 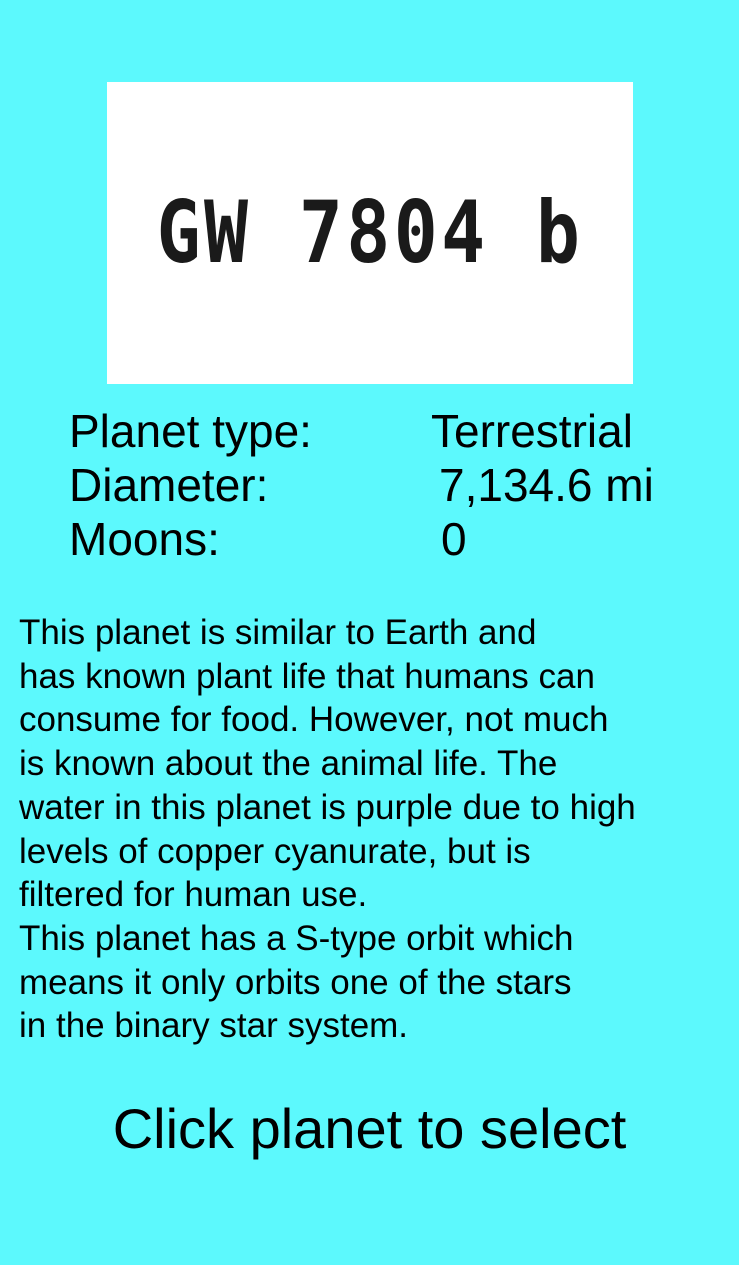 What do you see at coordinates (296, 938) in the screenshot?
I see `description-line: This planet has a S-type orbit which` at bounding box center [296, 938].